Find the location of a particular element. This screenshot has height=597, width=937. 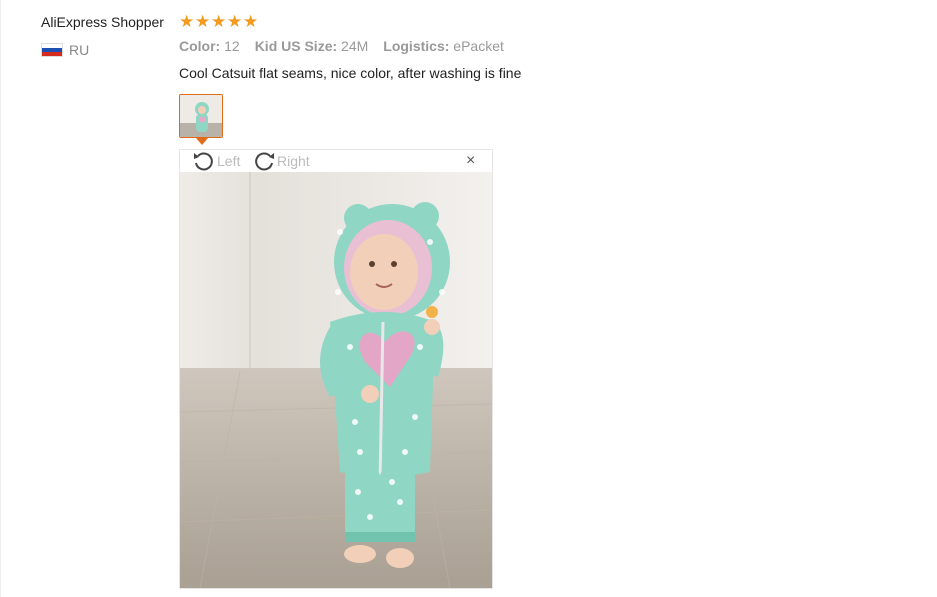

attribute-value: 12 is located at coordinates (232, 46).